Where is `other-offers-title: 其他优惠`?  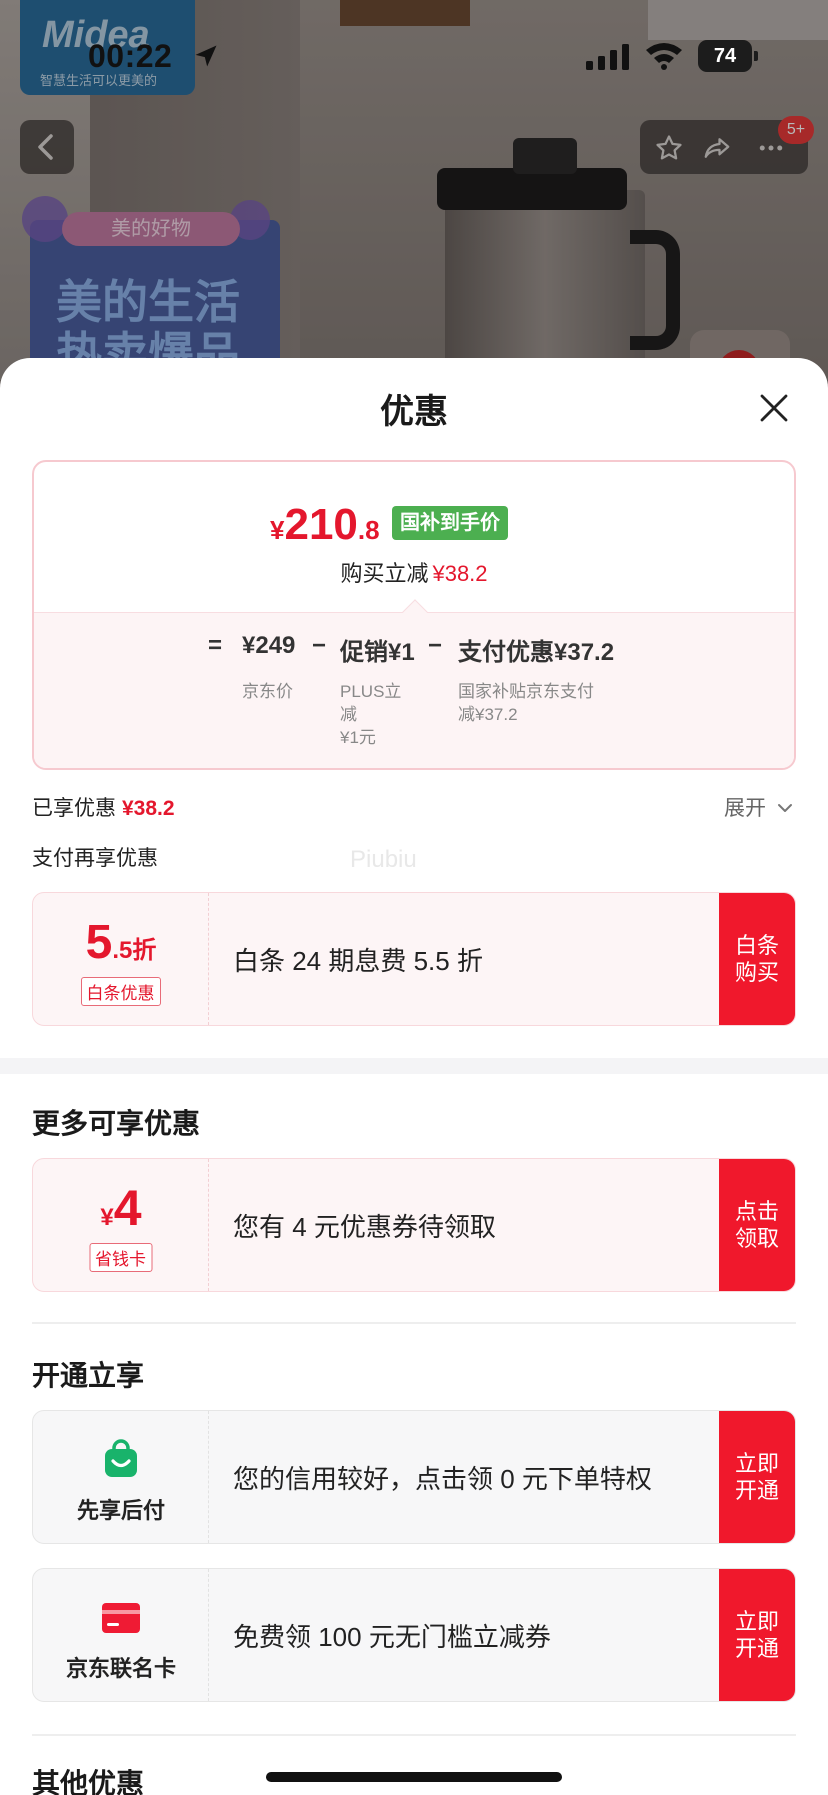
other-offers-title: 其他优惠 is located at coordinates (88, 1781).